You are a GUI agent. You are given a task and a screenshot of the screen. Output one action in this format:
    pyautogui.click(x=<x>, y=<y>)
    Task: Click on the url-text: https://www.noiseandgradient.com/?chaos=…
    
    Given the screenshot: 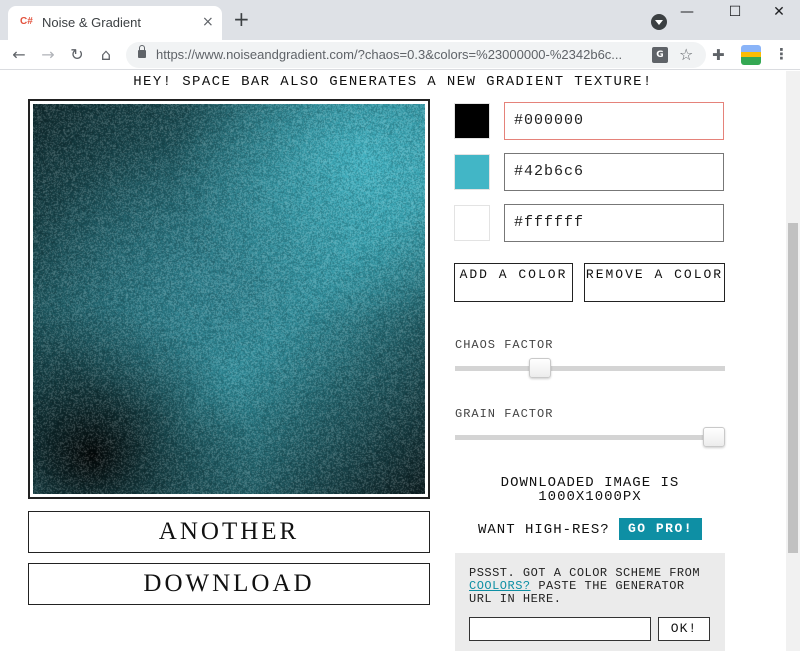 What is the action you would take?
    pyautogui.click(x=401, y=54)
    